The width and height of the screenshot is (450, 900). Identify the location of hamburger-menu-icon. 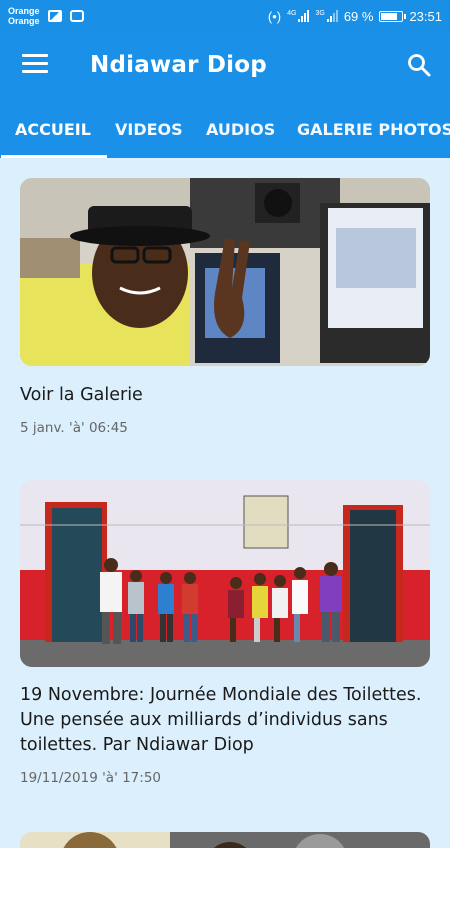
(35, 64).